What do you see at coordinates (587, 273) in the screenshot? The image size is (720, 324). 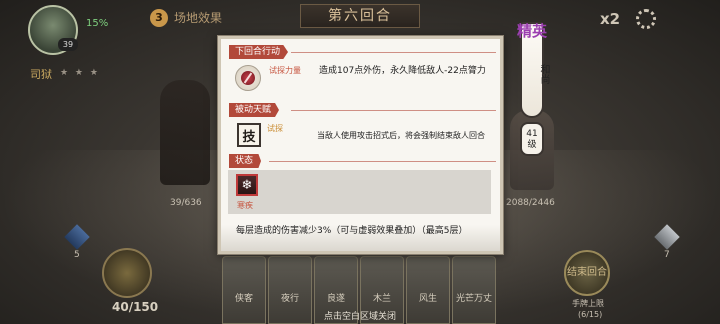 I see `end-turn-button: 结束回合` at bounding box center [587, 273].